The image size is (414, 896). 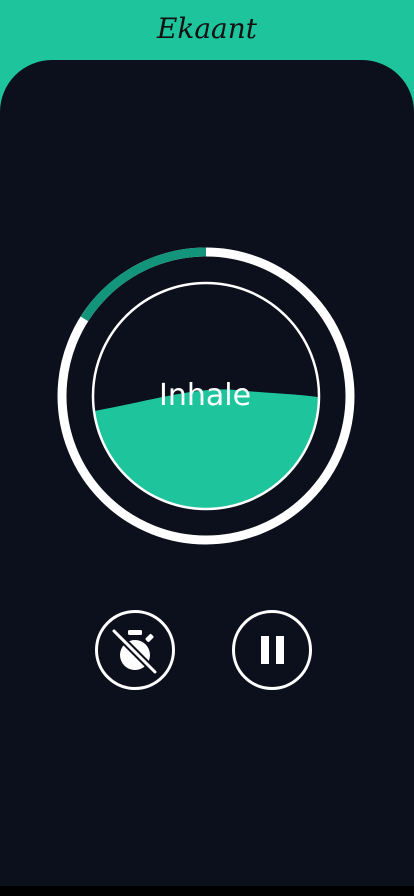 What do you see at coordinates (205, 395) in the screenshot?
I see `breath-phase-label: Inhale` at bounding box center [205, 395].